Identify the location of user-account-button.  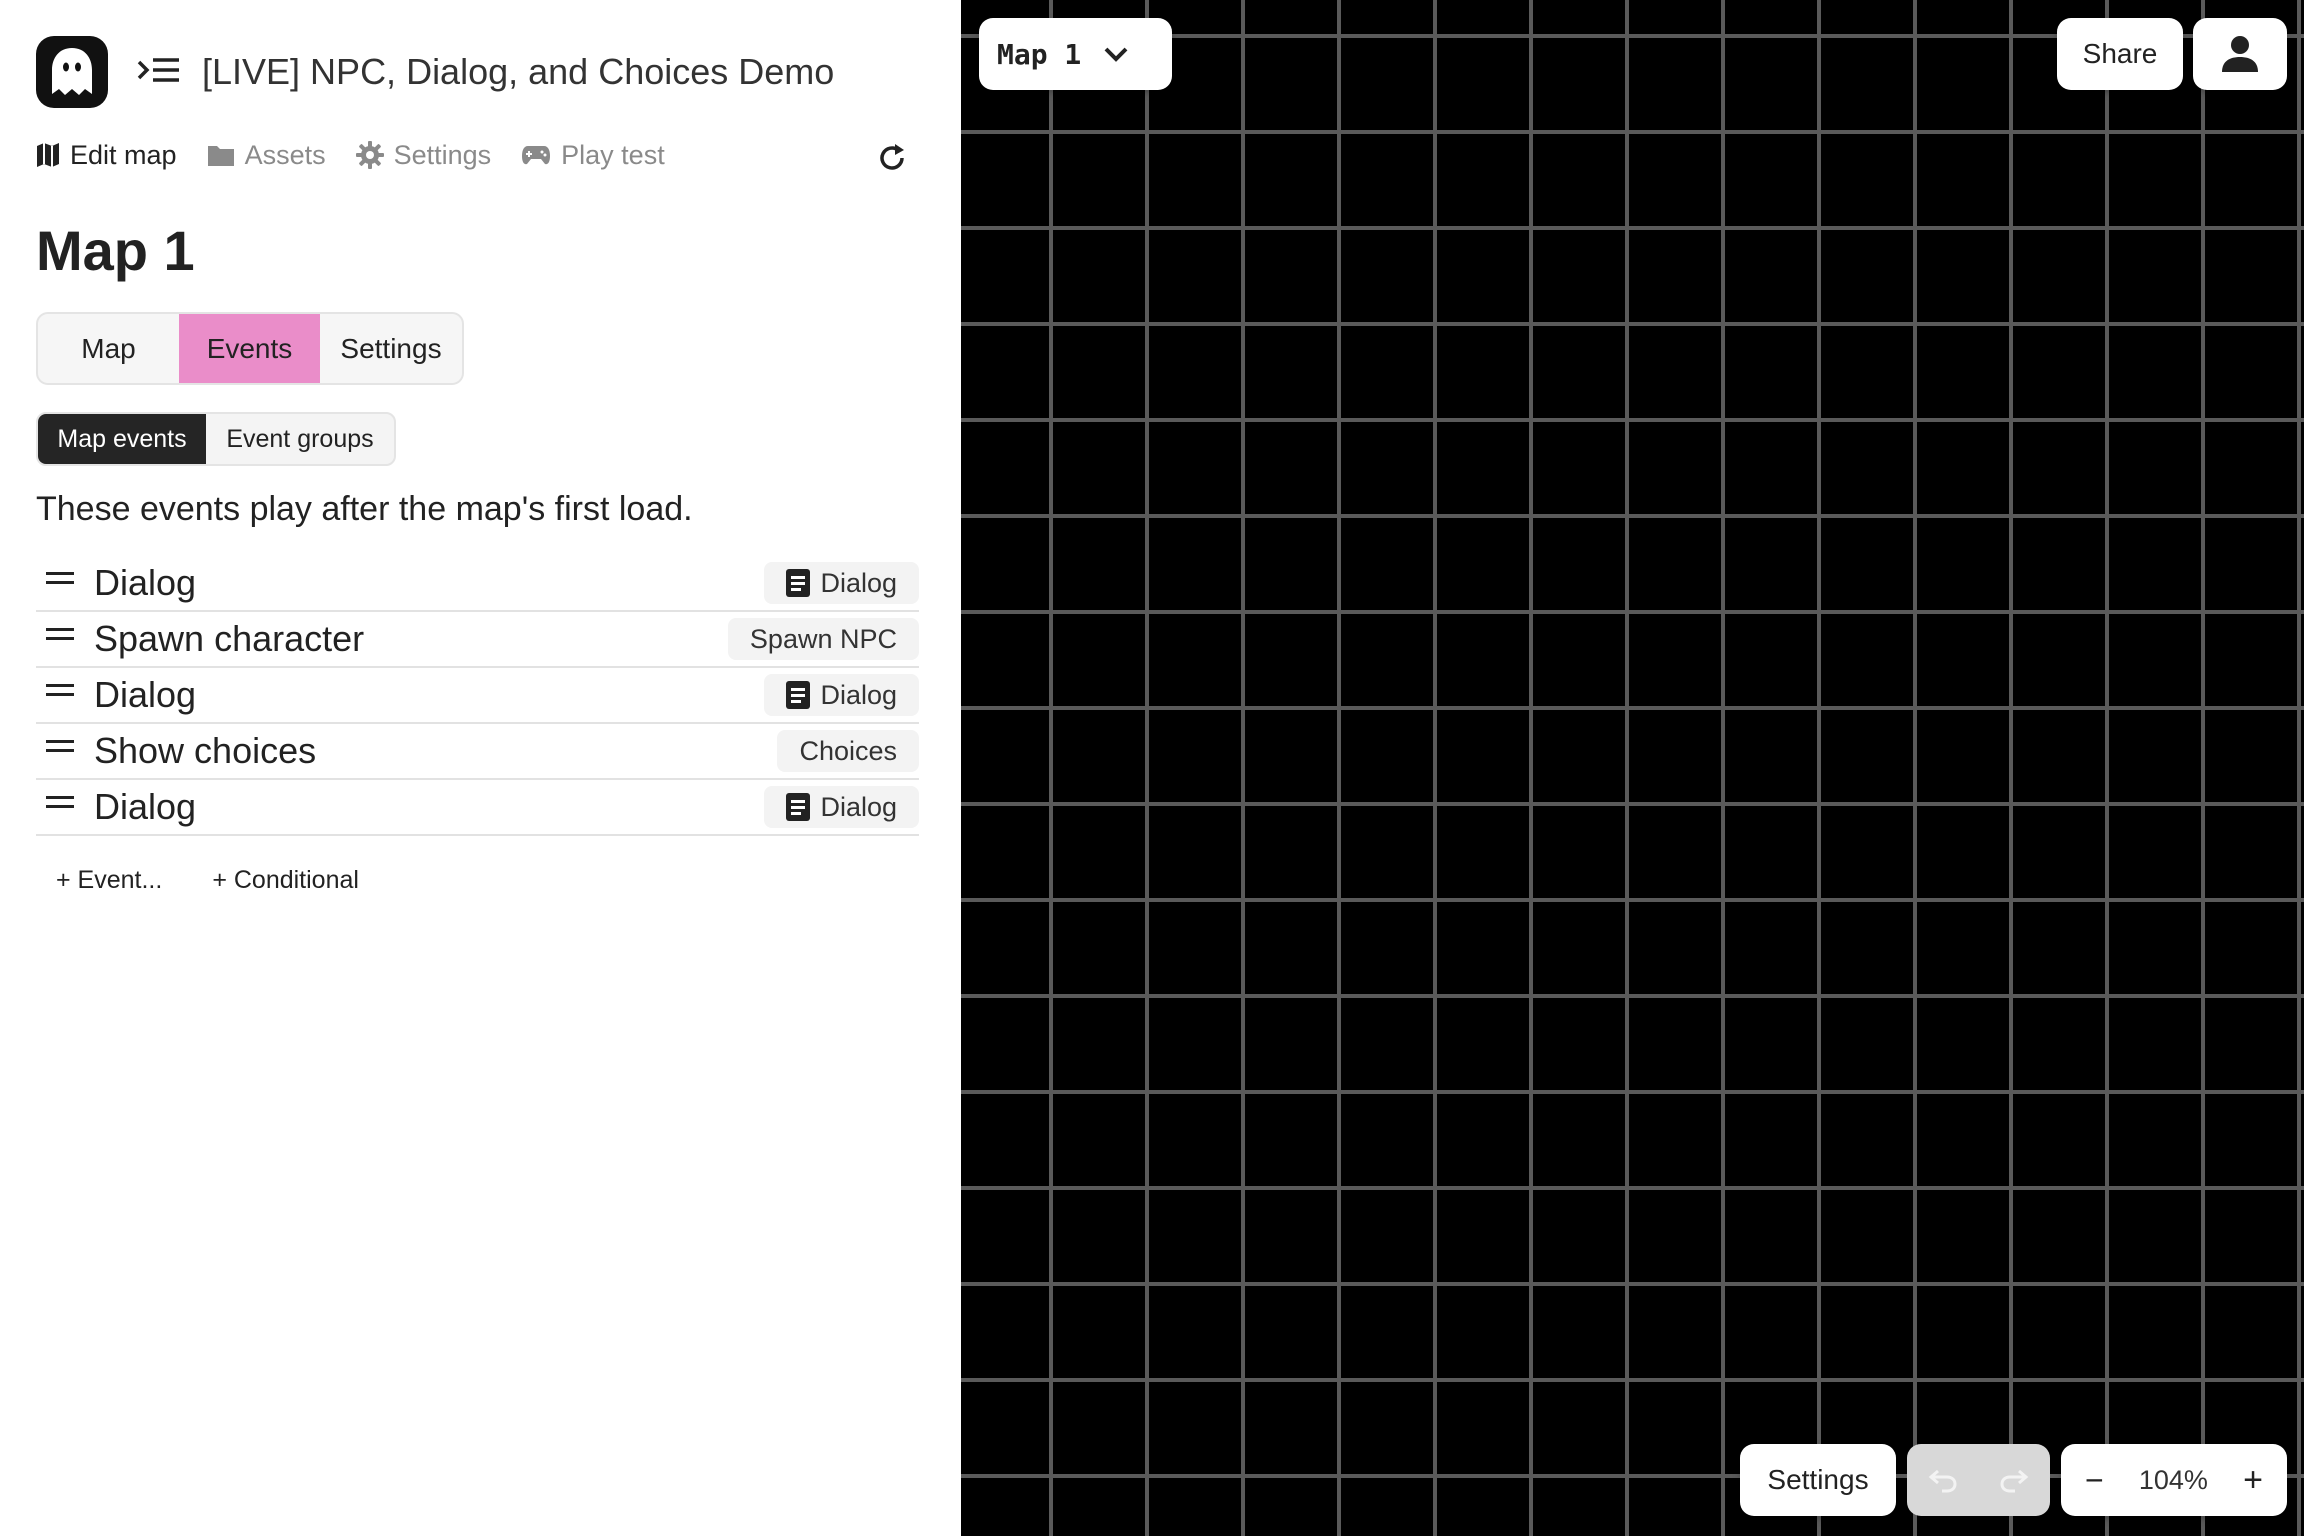
(2240, 54).